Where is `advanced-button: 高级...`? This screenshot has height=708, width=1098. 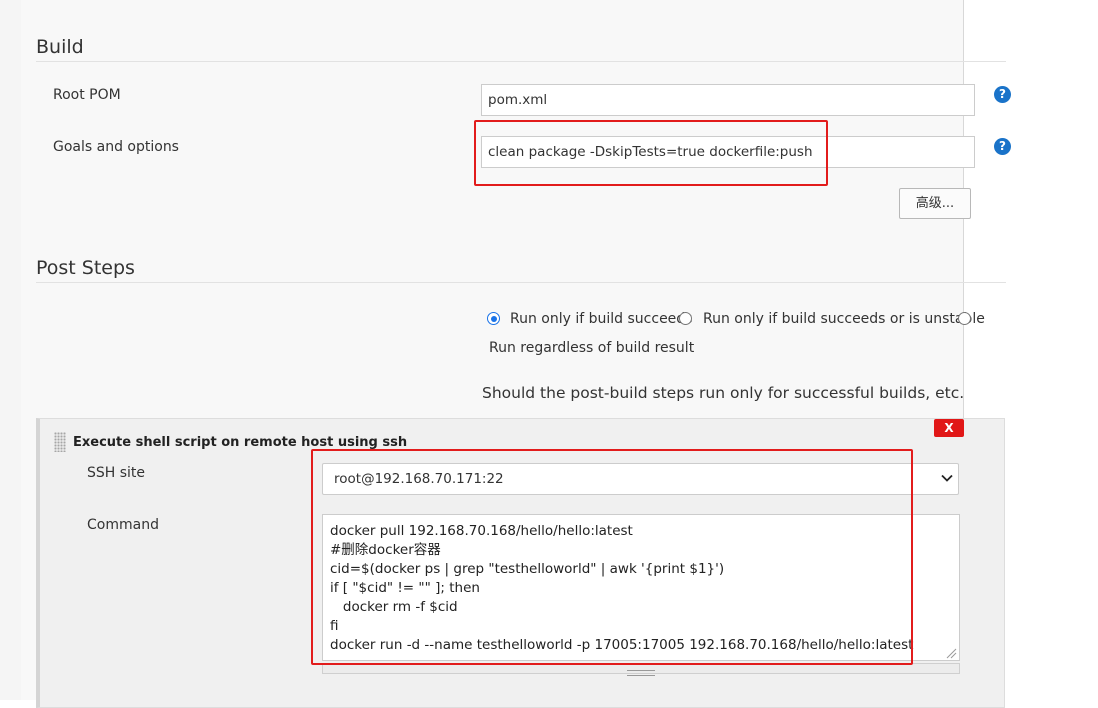
advanced-button: 高级... is located at coordinates (935, 203).